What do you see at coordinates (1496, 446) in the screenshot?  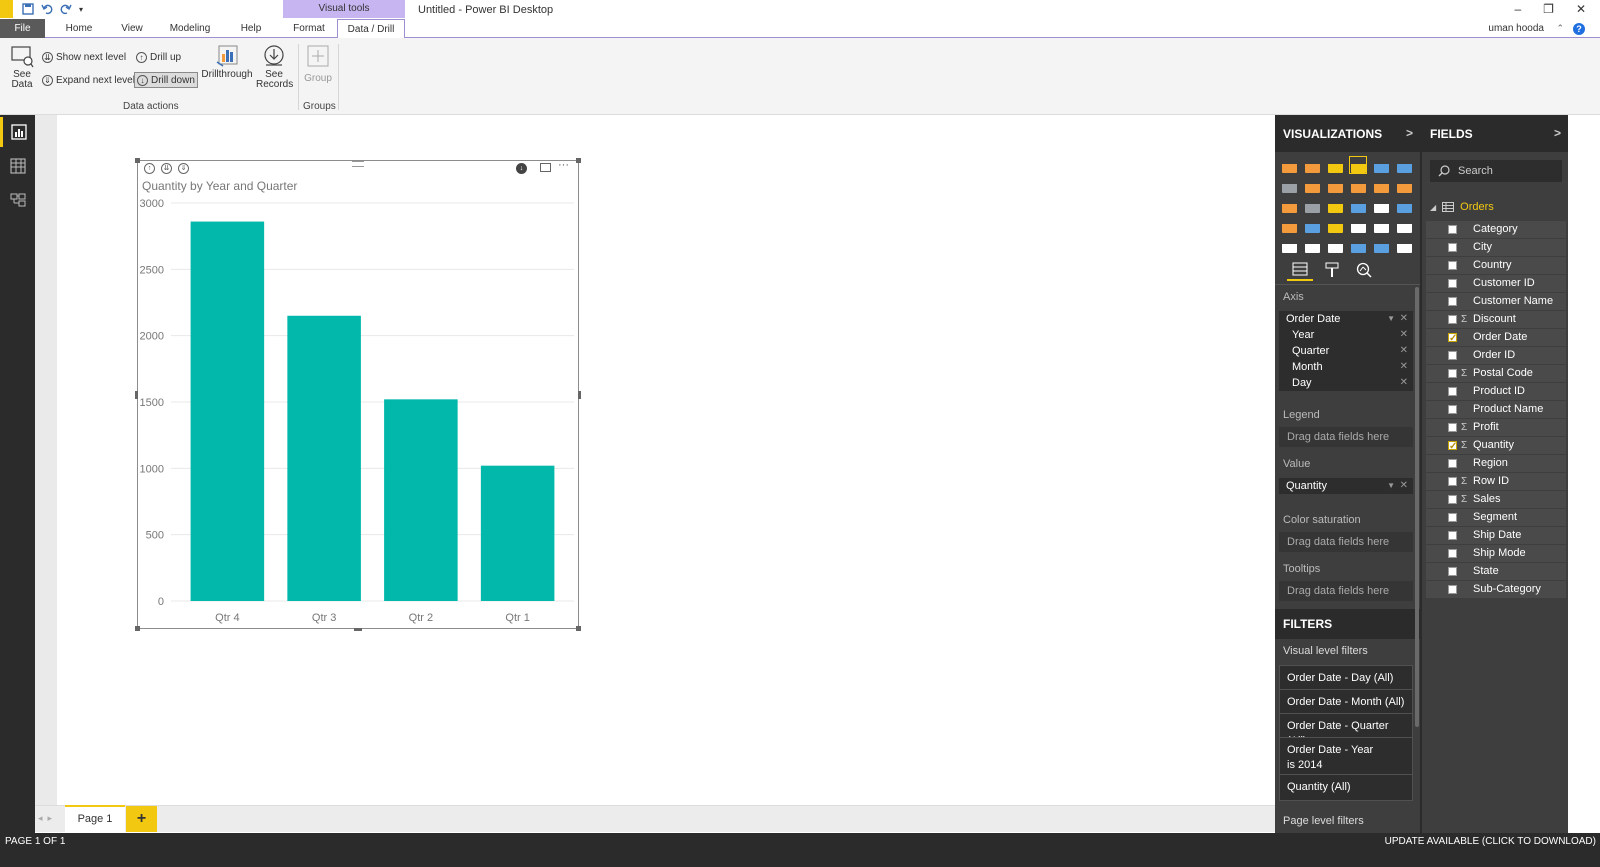 I see `field-item: Σ Quantity` at bounding box center [1496, 446].